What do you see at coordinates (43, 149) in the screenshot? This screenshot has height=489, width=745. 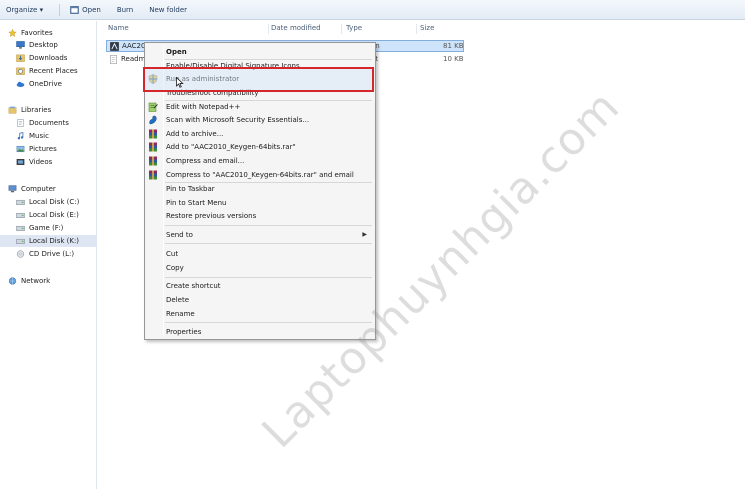 I see `nav-item-label: Pictures` at bounding box center [43, 149].